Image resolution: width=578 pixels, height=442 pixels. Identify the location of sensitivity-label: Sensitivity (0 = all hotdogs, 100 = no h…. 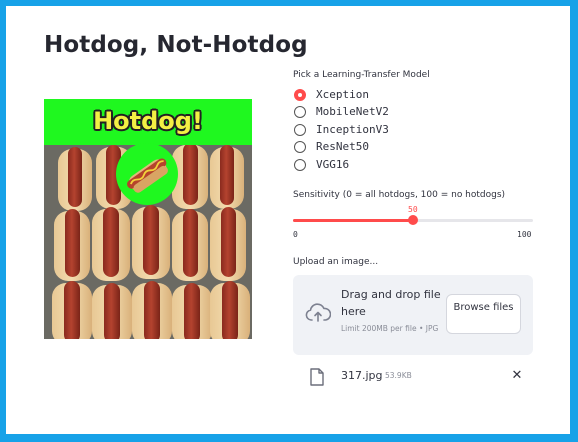
(399, 195).